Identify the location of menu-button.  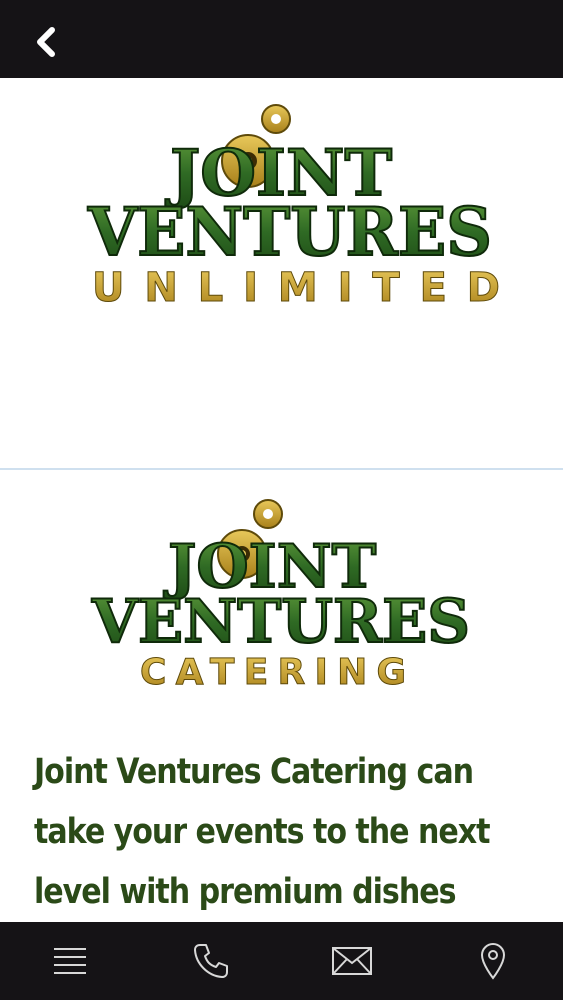
(70, 961).